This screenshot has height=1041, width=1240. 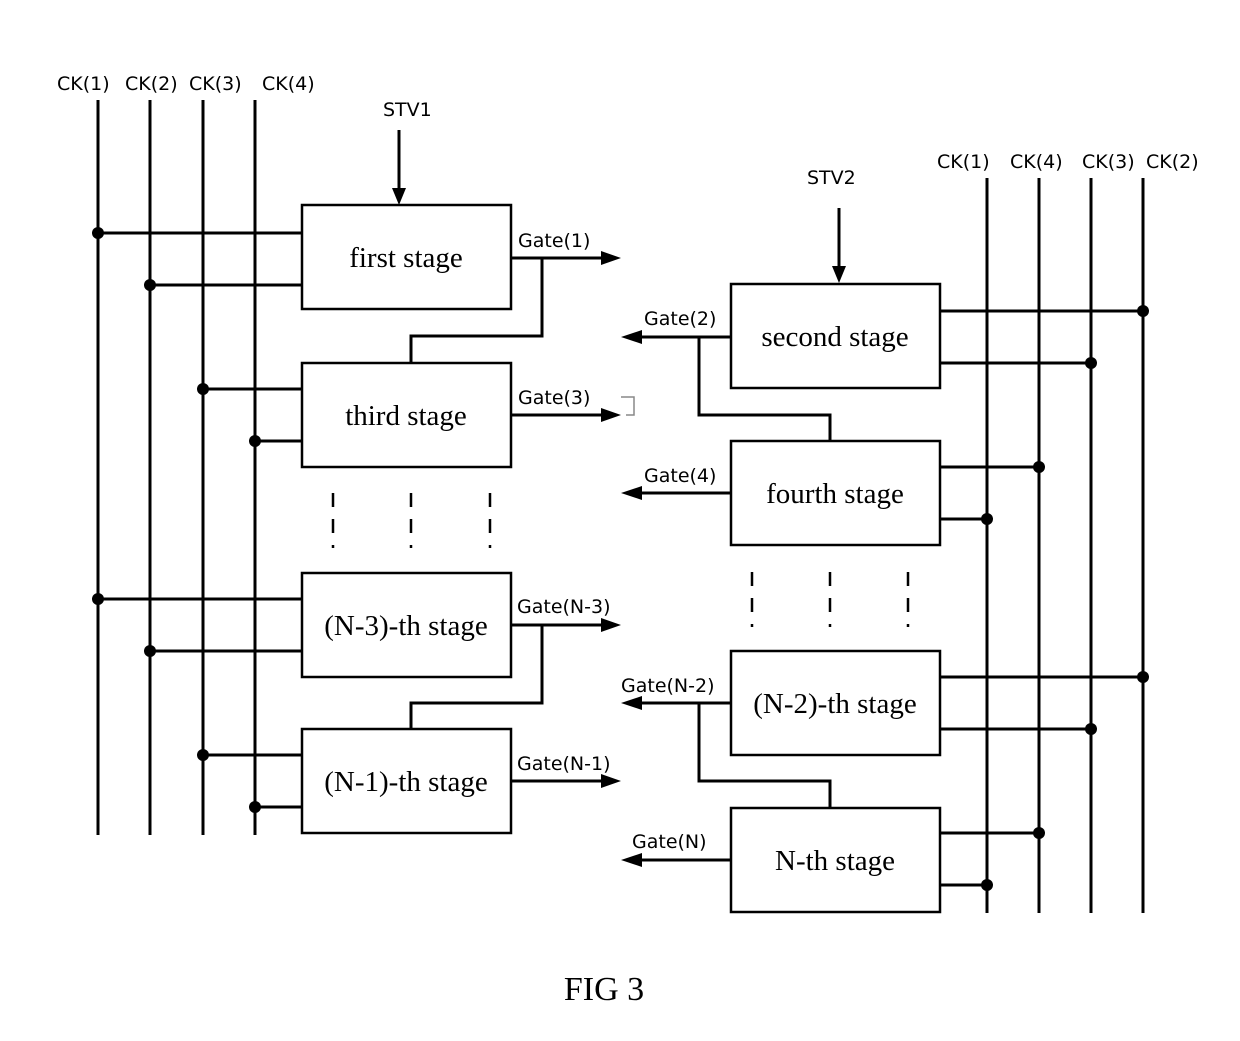 What do you see at coordinates (830, 599) in the screenshot?
I see `right-ellipsis` at bounding box center [830, 599].